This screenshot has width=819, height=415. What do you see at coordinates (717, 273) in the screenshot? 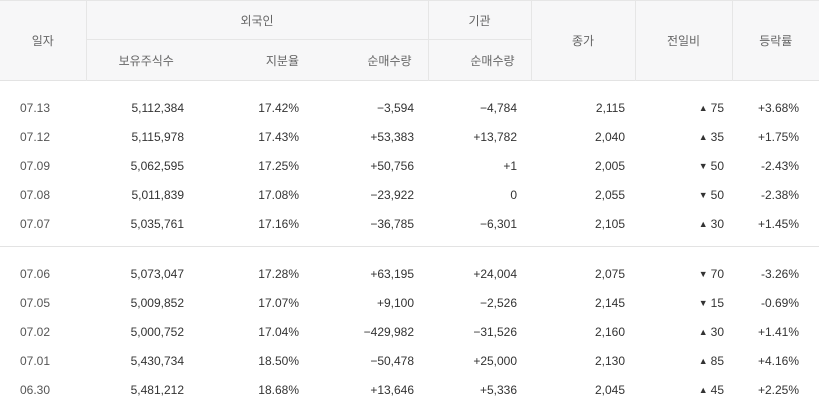
I see `change-value: 70` at bounding box center [717, 273].